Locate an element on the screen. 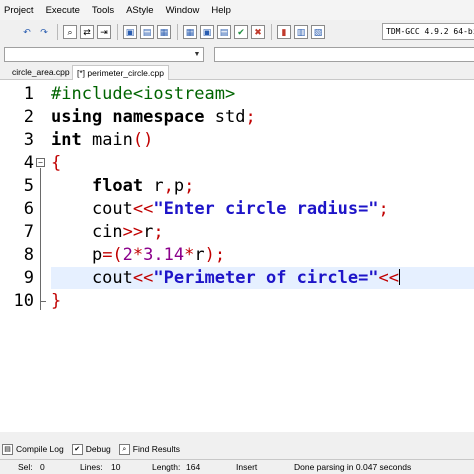  code-line: p=(2*3.14*r); is located at coordinates (262, 255).